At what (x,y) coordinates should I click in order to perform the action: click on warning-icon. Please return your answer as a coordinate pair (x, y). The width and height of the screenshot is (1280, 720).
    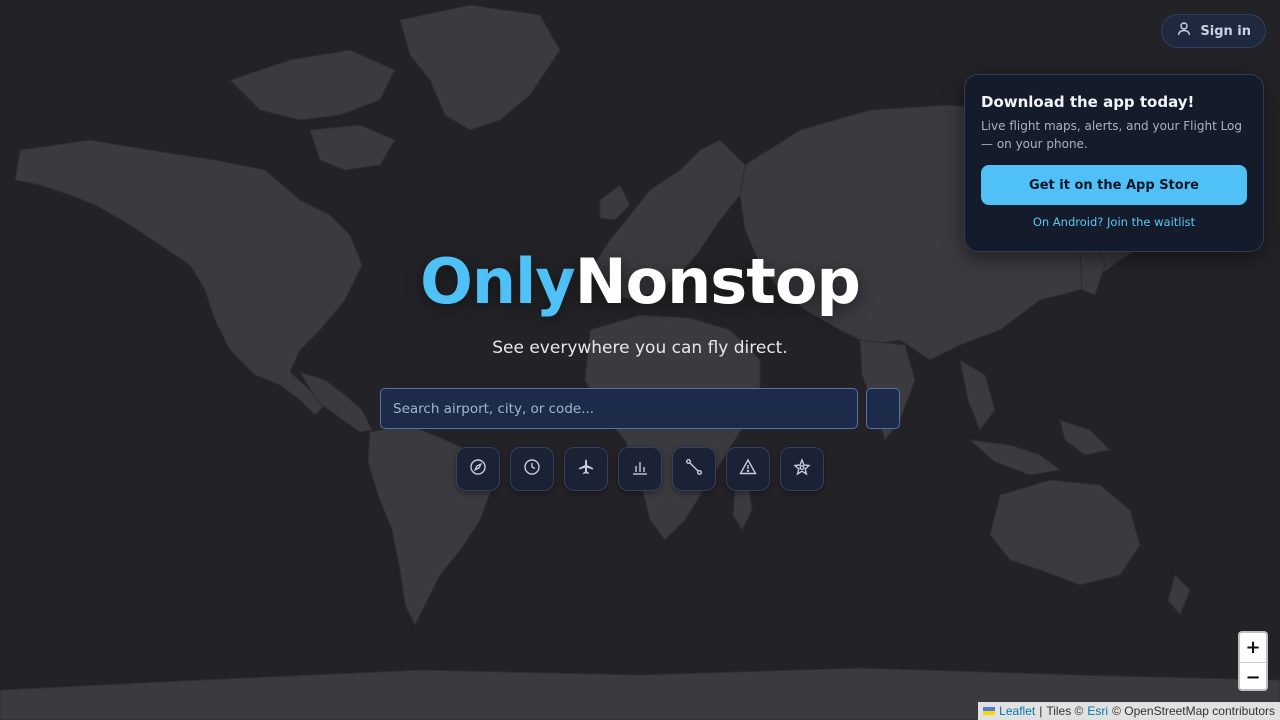
    Looking at the image, I should click on (748, 469).